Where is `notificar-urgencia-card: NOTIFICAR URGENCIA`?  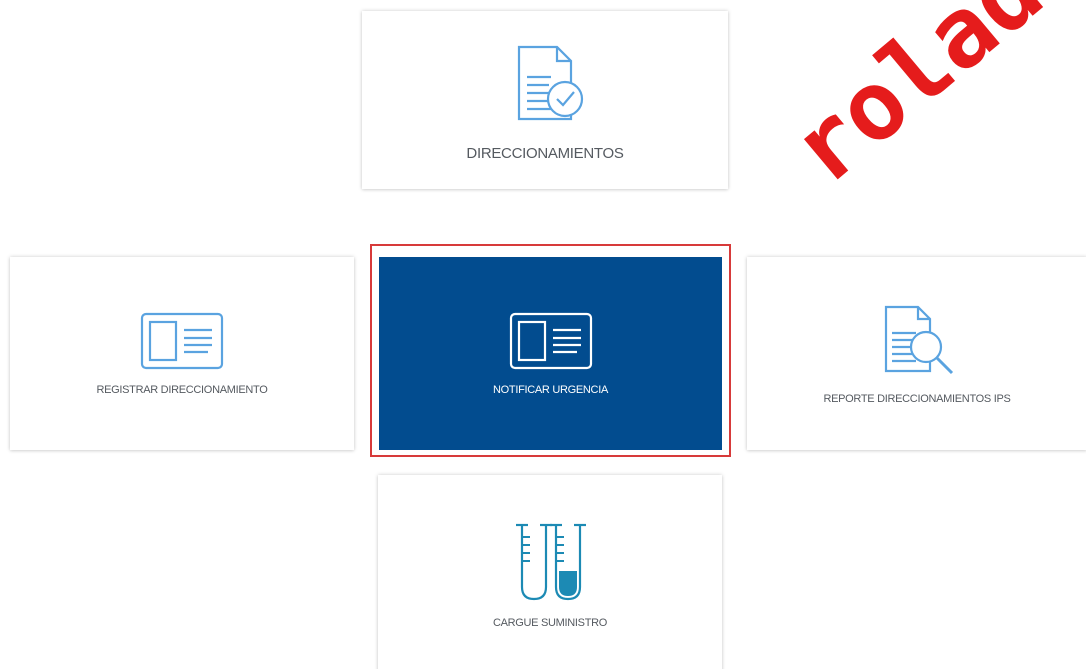 notificar-urgencia-card: NOTIFICAR URGENCIA is located at coordinates (550, 353).